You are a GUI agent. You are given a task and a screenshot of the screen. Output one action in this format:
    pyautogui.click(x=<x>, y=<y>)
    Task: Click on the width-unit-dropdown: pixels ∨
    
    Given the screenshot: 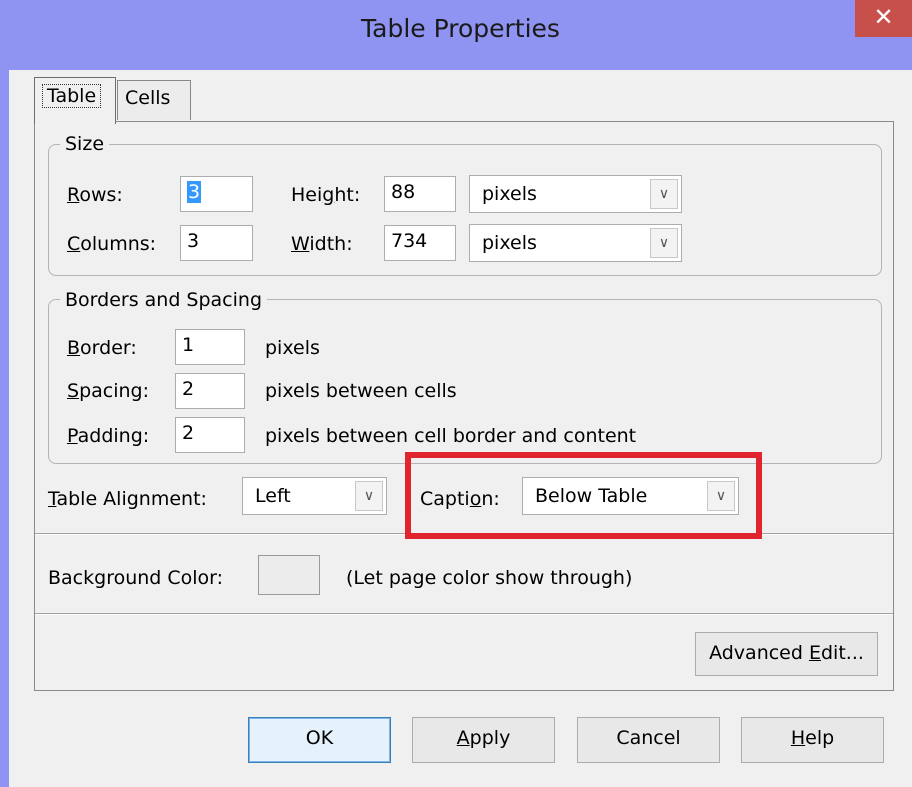 What is the action you would take?
    pyautogui.click(x=575, y=243)
    